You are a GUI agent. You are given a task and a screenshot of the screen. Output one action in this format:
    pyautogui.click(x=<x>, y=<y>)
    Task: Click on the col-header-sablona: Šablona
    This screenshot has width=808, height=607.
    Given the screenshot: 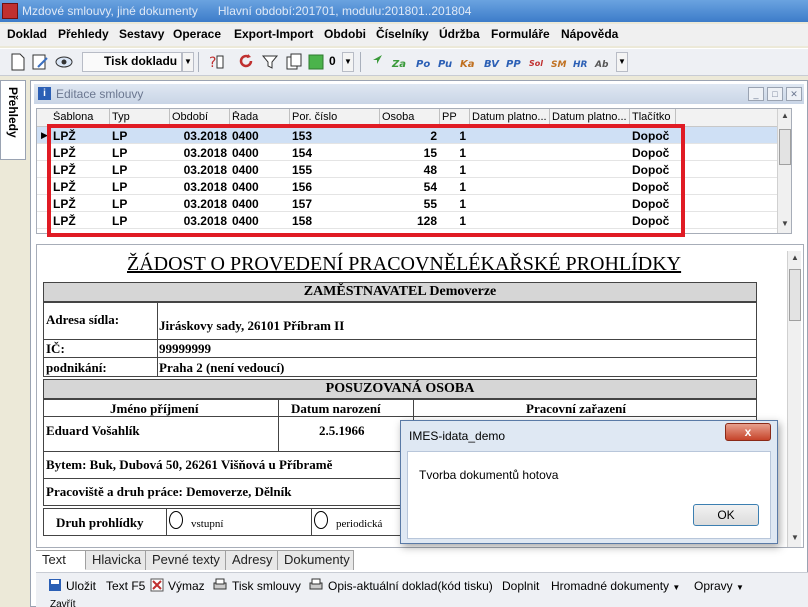 What is the action you would take?
    pyautogui.click(x=80, y=117)
    